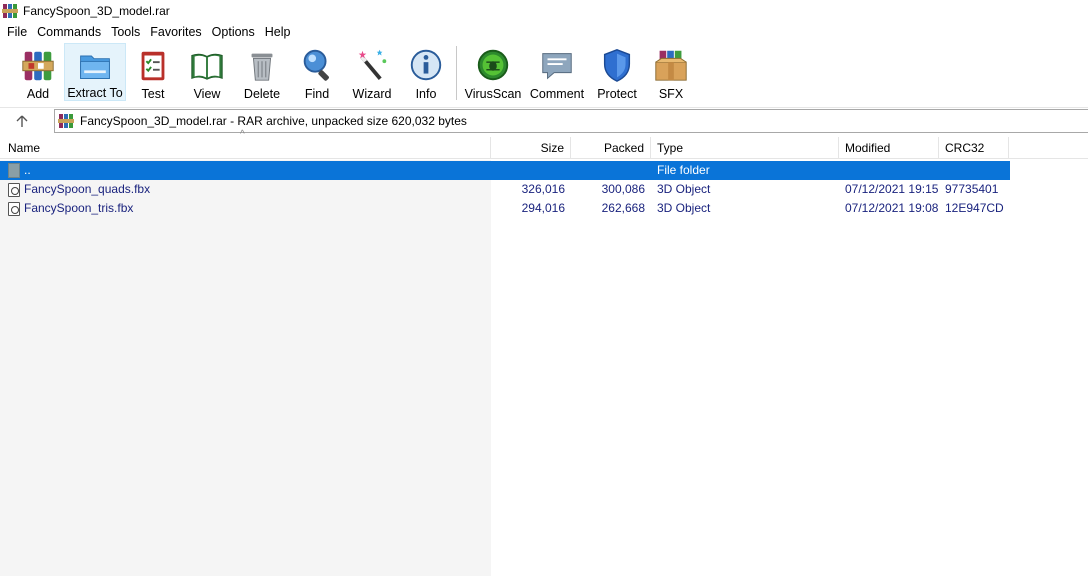 This screenshot has width=1088, height=576. What do you see at coordinates (505, 170) in the screenshot?
I see `list-item-parent-folder: .. File folder` at bounding box center [505, 170].